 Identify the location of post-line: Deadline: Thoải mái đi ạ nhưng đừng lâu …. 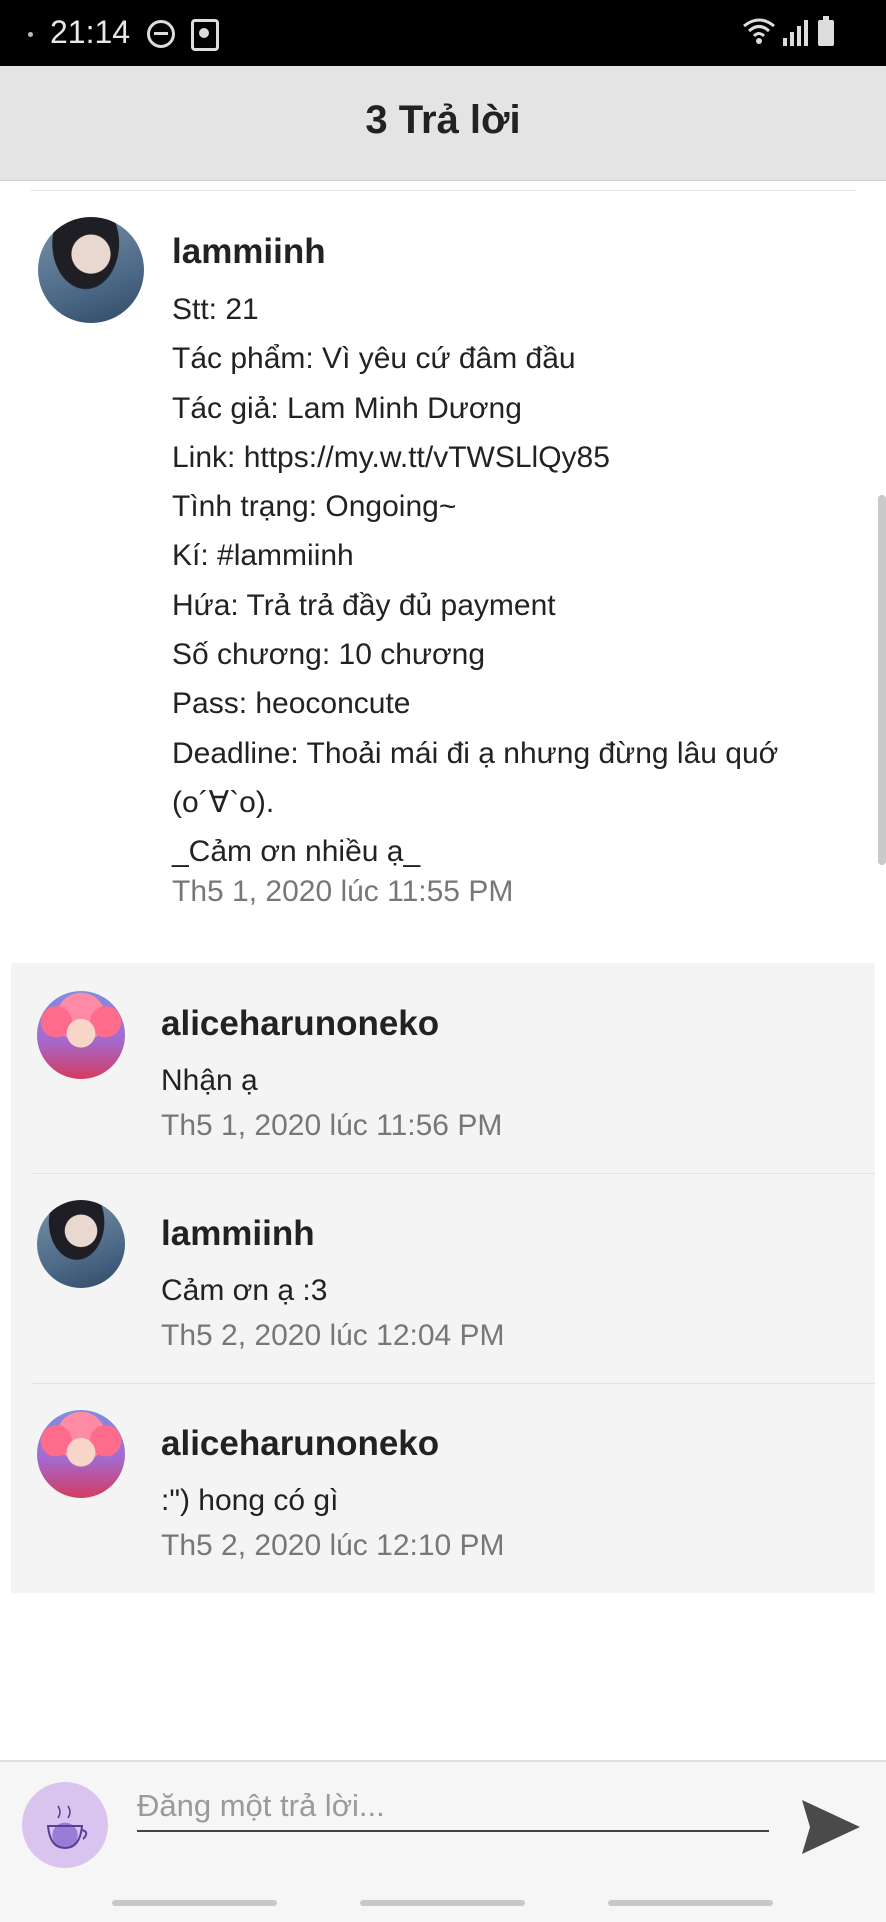
(475, 753).